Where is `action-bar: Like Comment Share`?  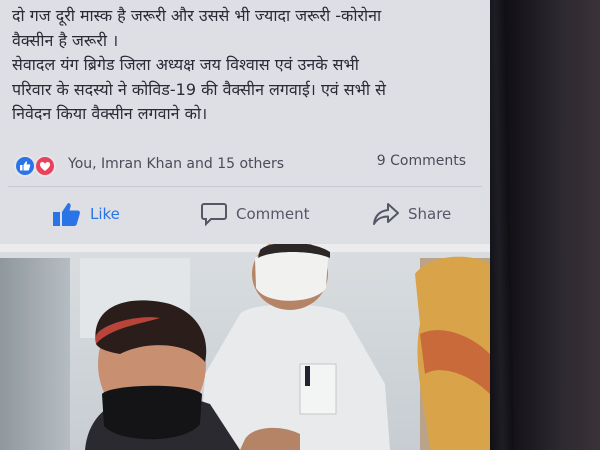
action-bar: Like Comment Share is located at coordinates (245, 214).